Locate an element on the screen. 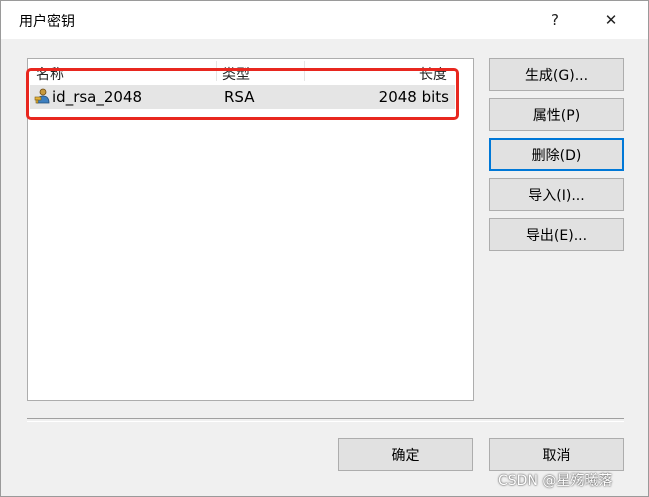 This screenshot has width=649, height=497. delete-button: 删除(D) is located at coordinates (556, 154).